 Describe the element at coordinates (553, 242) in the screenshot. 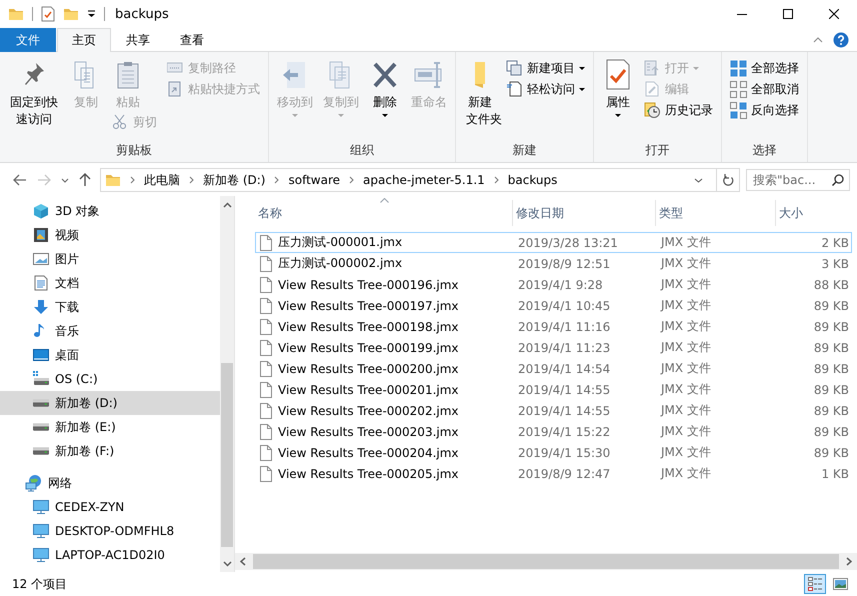

I see `file-row: 压力测试-000001.jmx 2019/3/28 13:21 JMX 文件 2 KB` at that location.